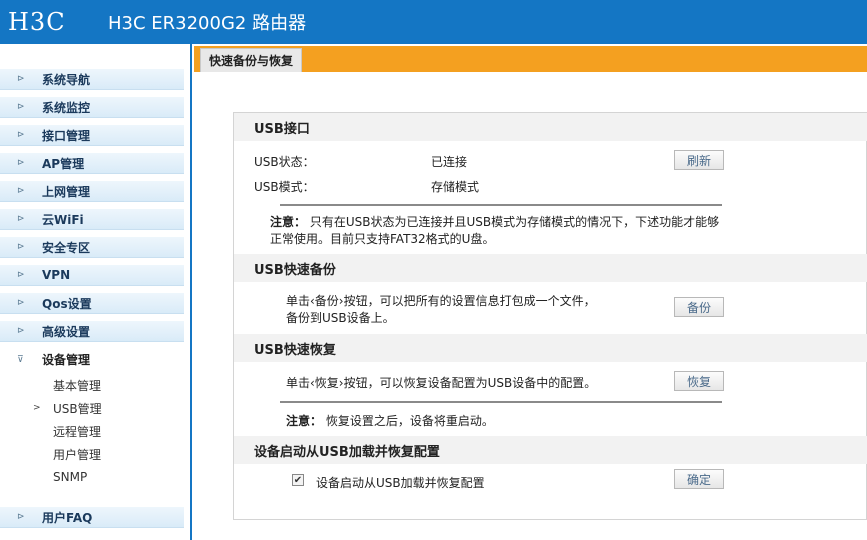 The width and height of the screenshot is (867, 540). What do you see at coordinates (20, 359) in the screenshot?
I see `chevron-down-icon: ⊽` at bounding box center [20, 359].